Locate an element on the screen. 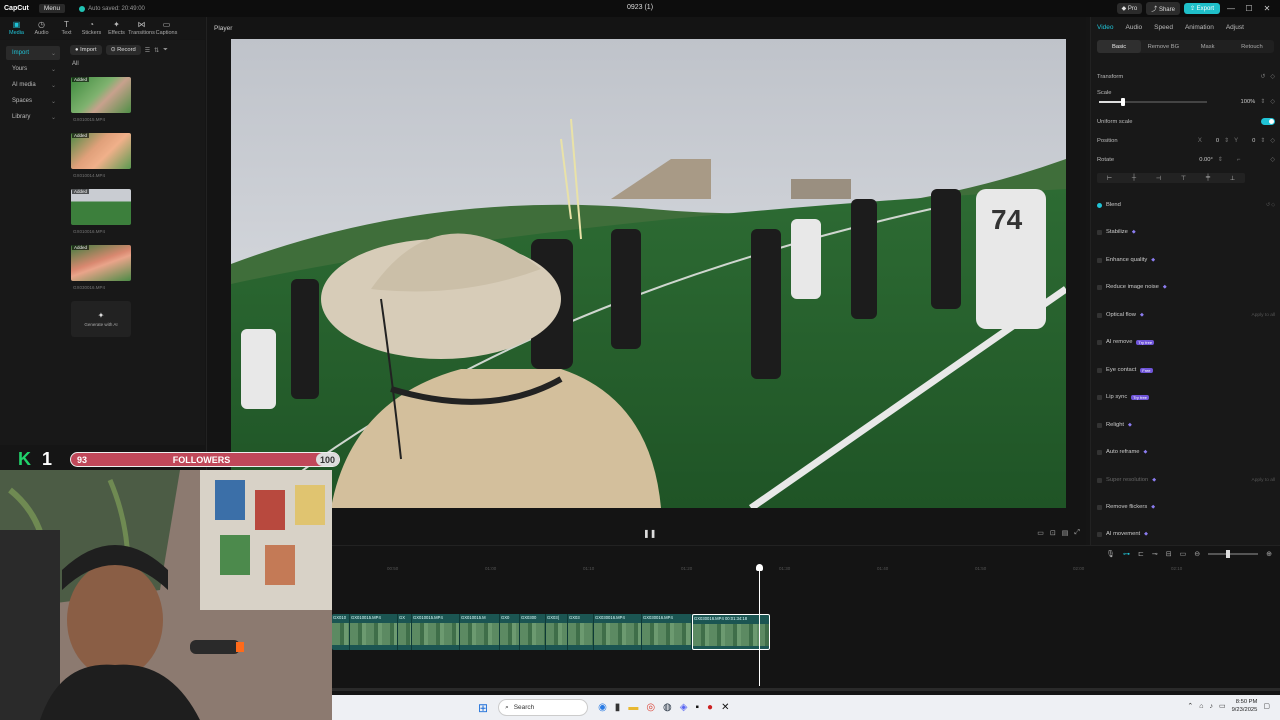  tab-stickers: ◔ Stickers is located at coordinates (91, 28).